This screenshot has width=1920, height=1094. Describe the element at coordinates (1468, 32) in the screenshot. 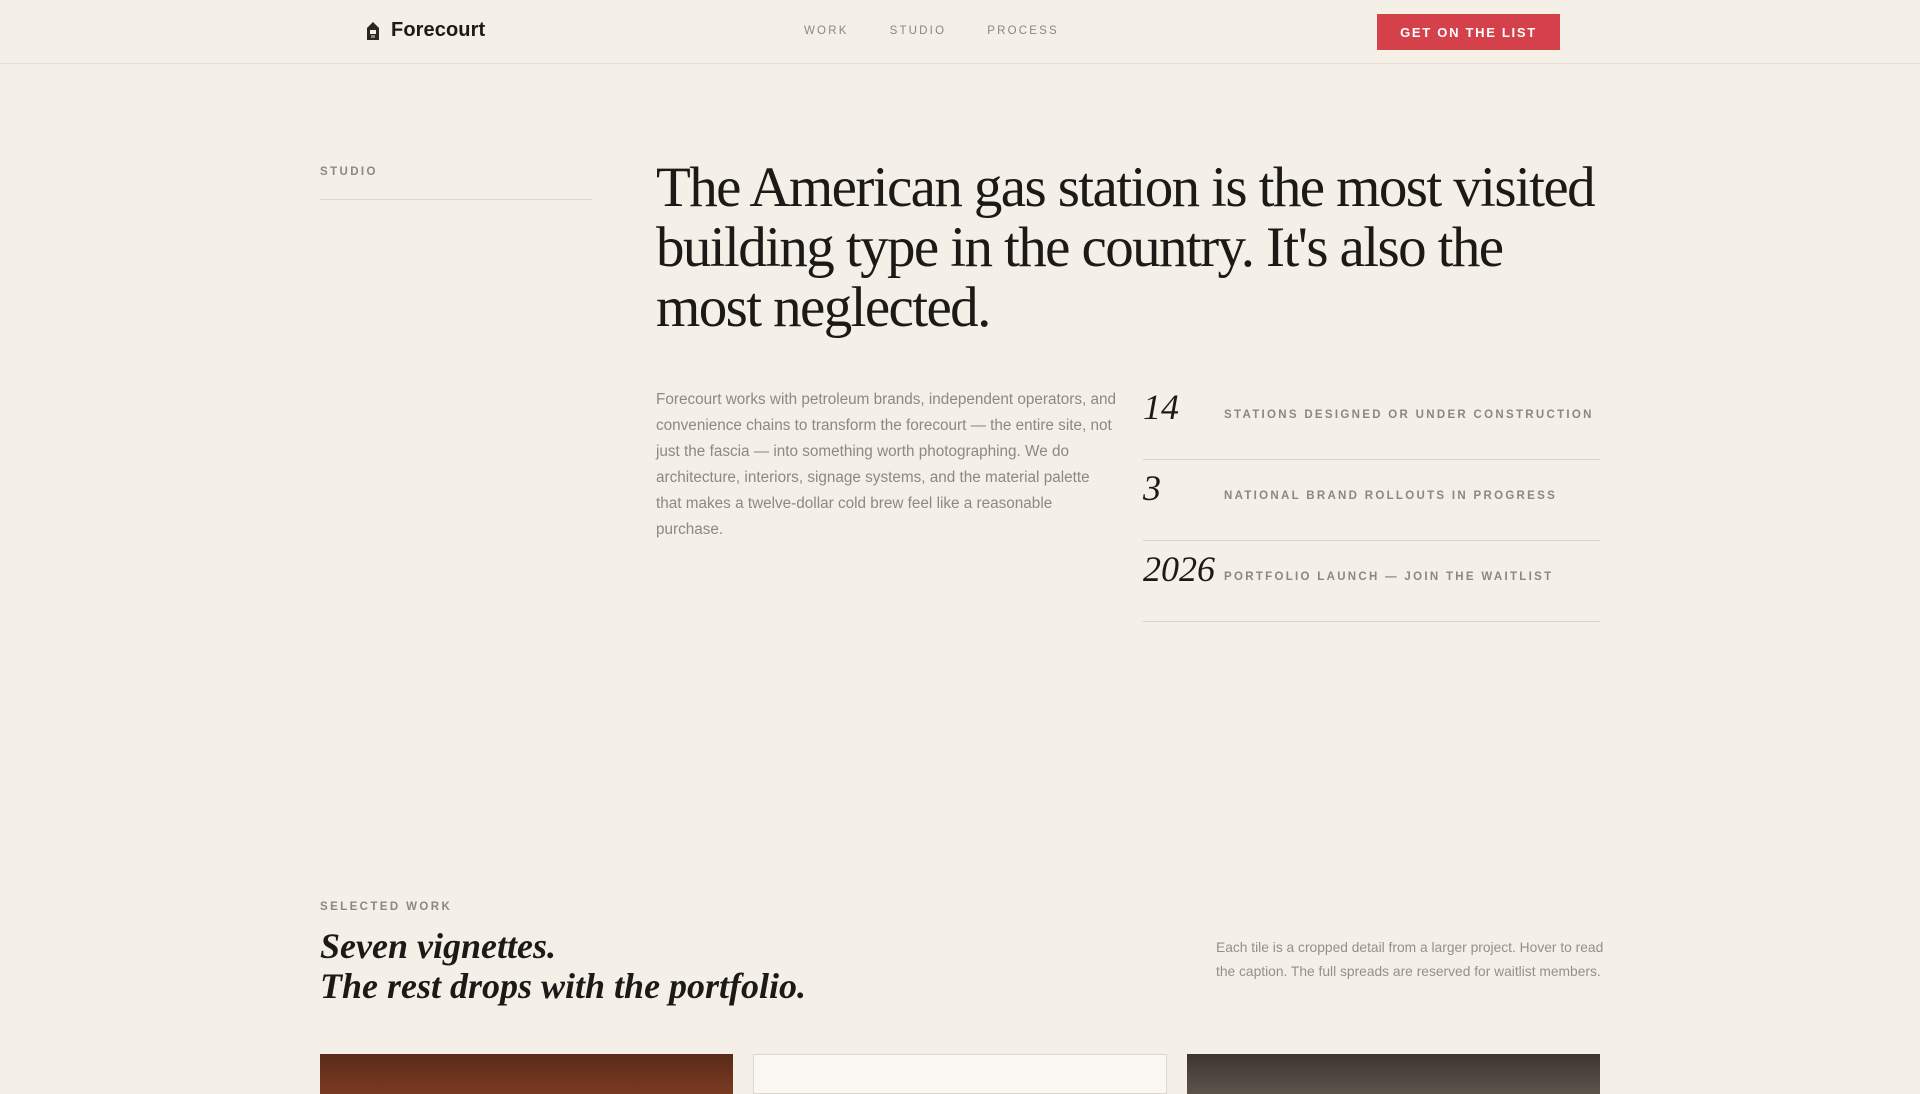

I see `get-on-the-list-button: GET ON THE LIST` at that location.